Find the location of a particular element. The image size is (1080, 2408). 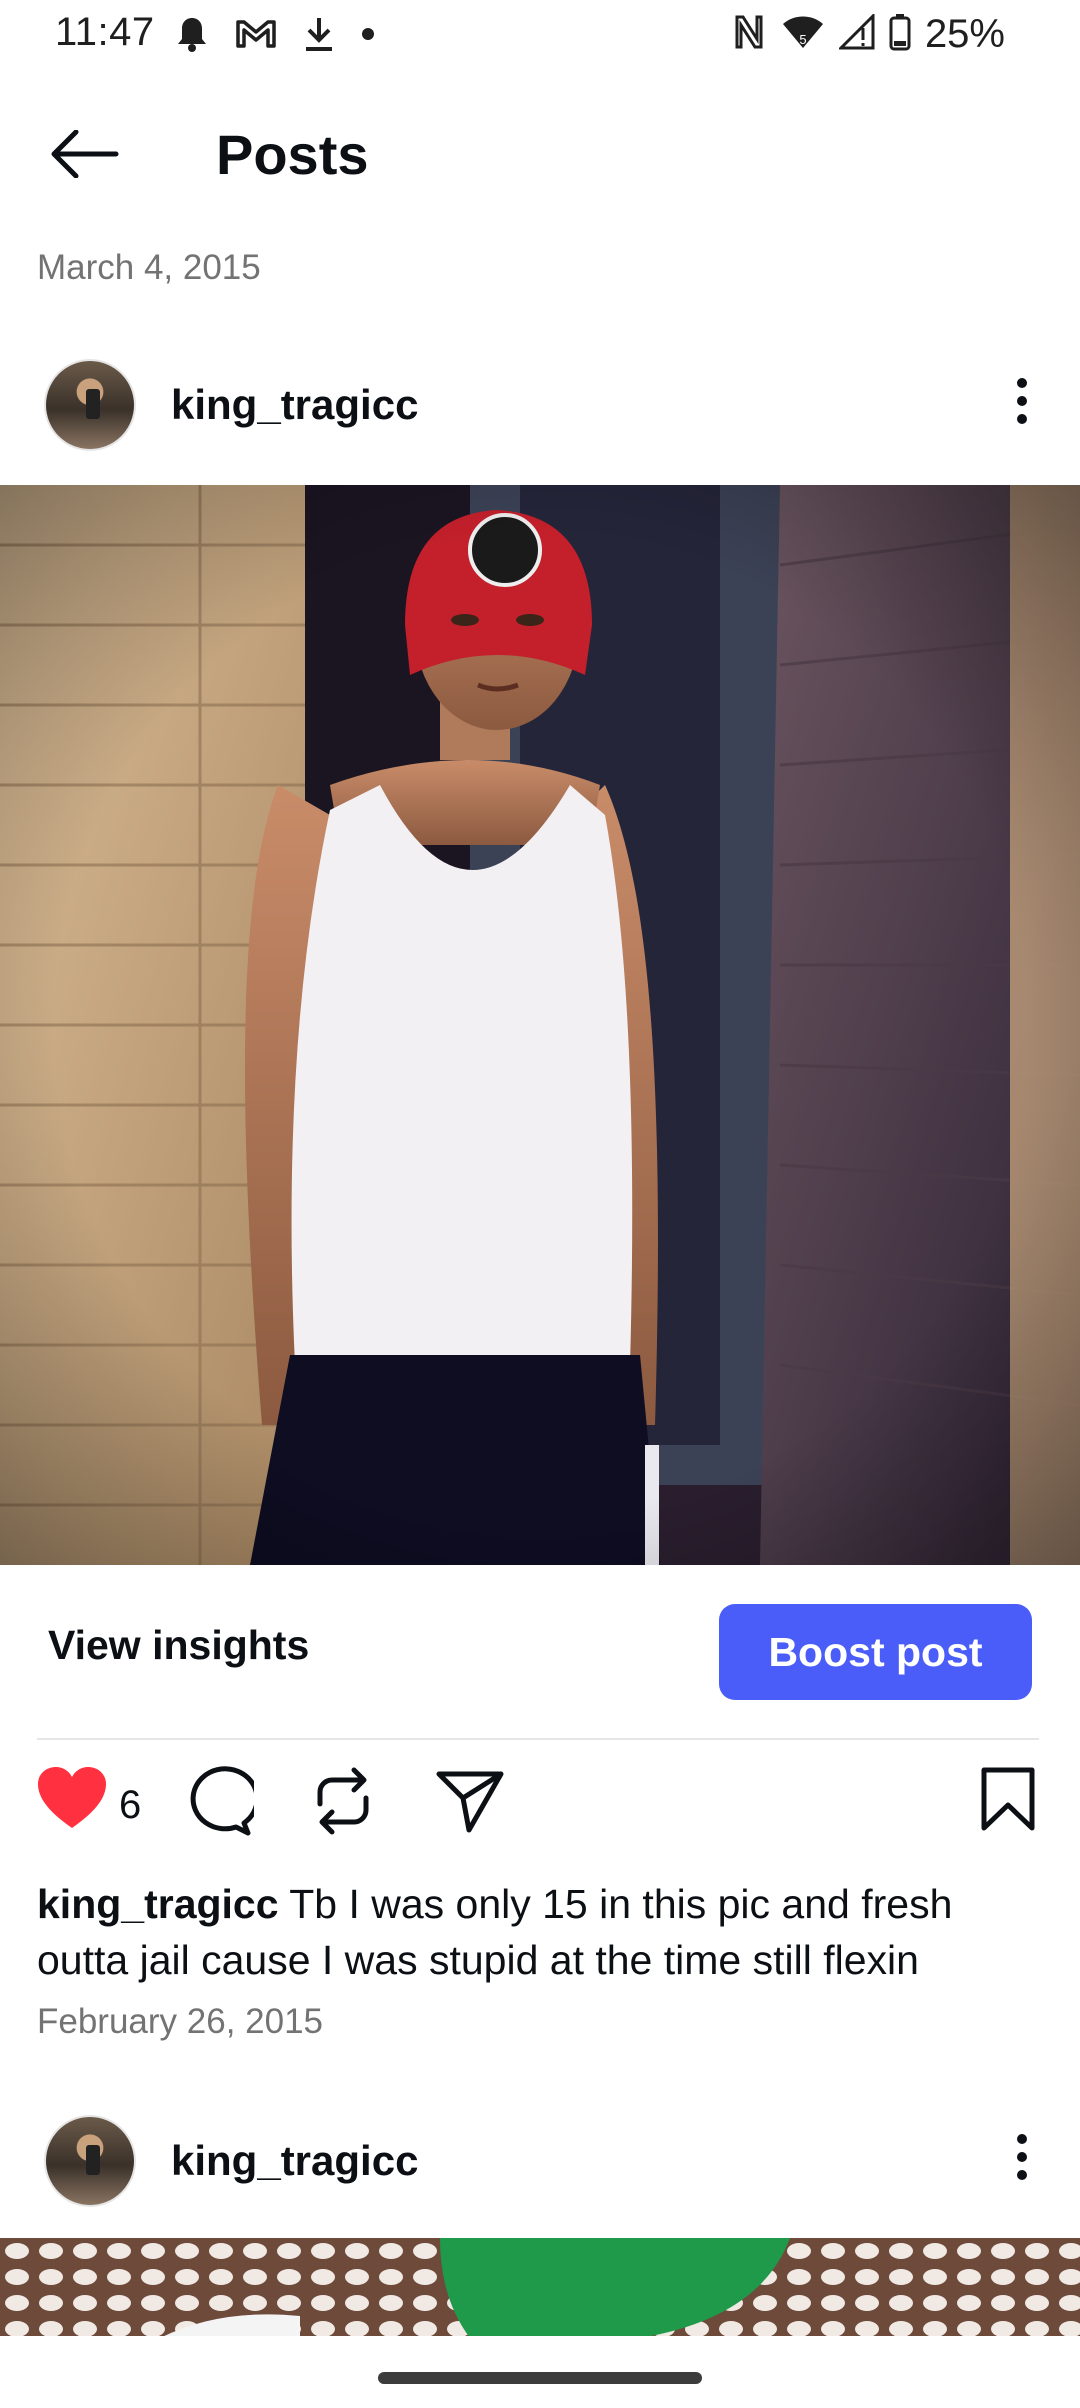

gesture-nav-bar is located at coordinates (540, 2372).